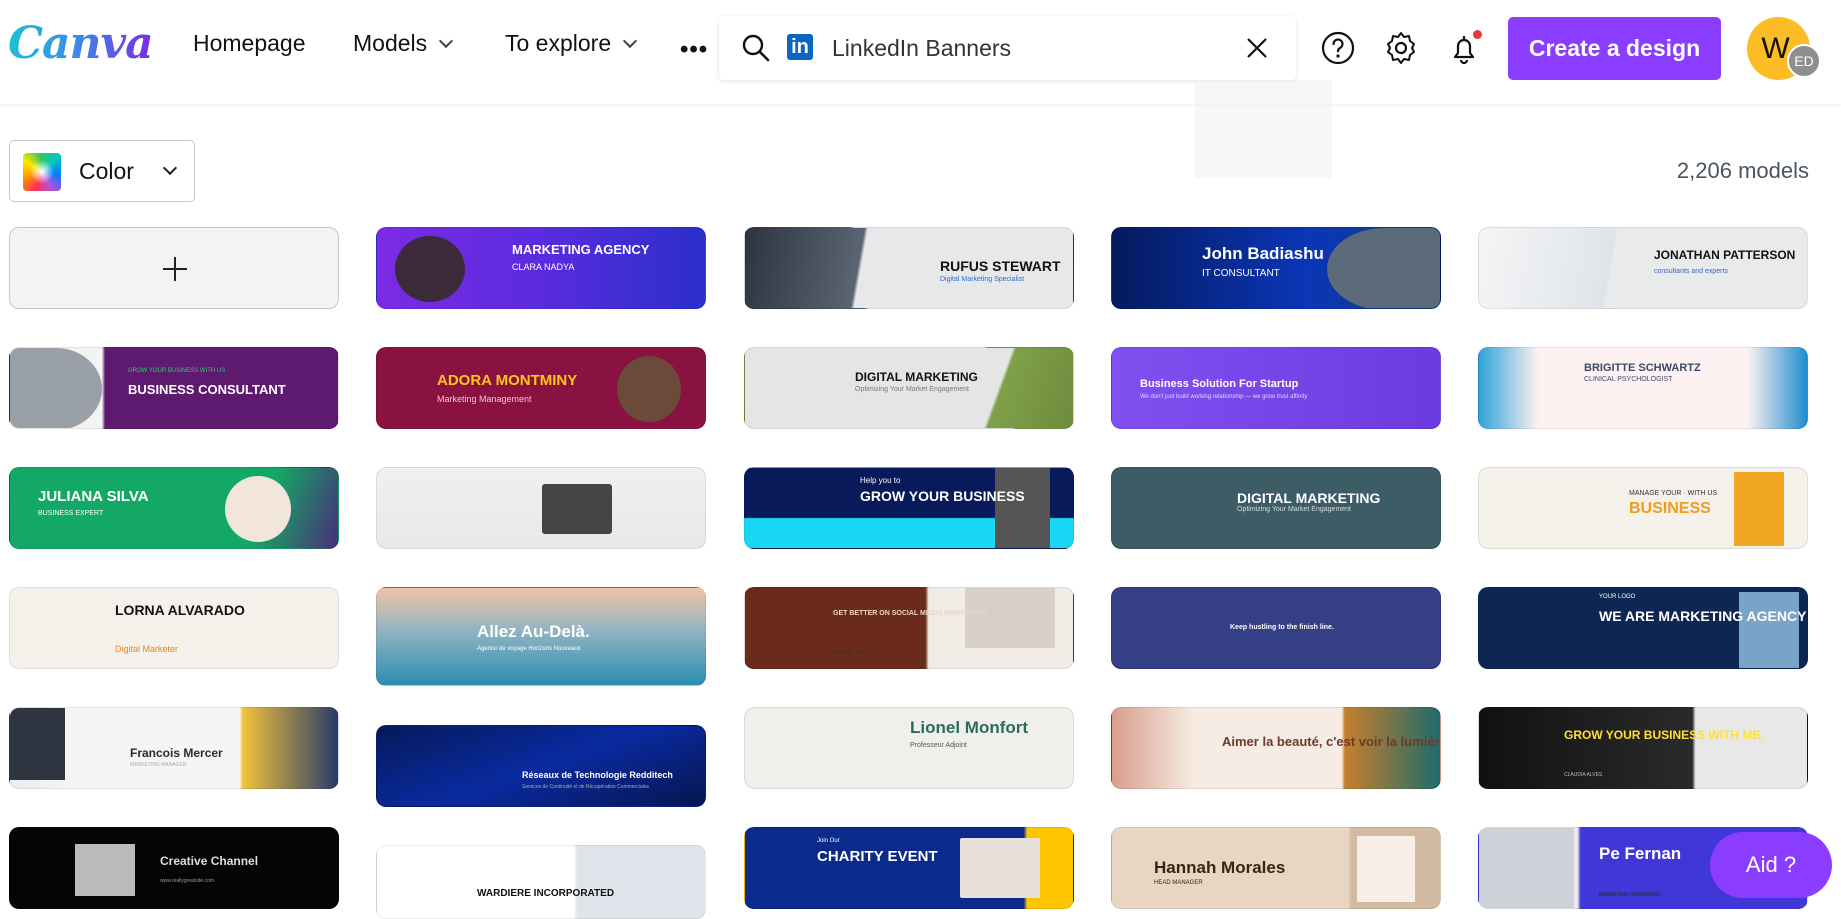 Image resolution: width=1841 pixels, height=919 pixels. I want to click on template-card: Keep hustling to the finish line., so click(1276, 628).